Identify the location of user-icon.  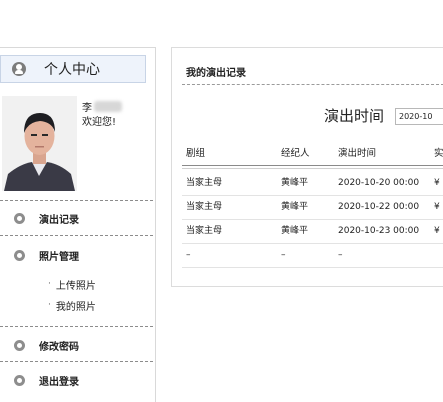
(19, 218).